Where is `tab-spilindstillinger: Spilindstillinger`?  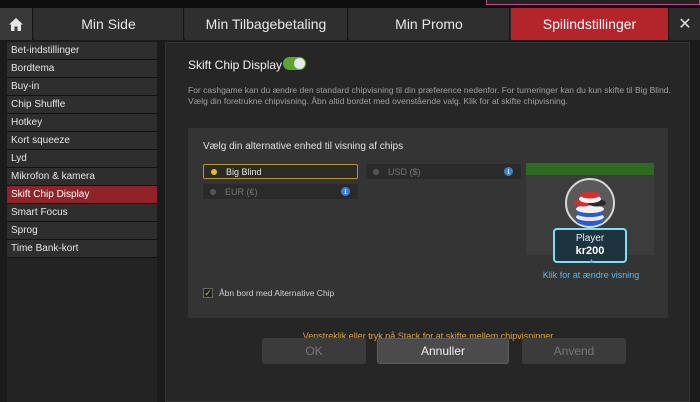 tab-spilindstillinger: Spilindstillinger is located at coordinates (590, 24).